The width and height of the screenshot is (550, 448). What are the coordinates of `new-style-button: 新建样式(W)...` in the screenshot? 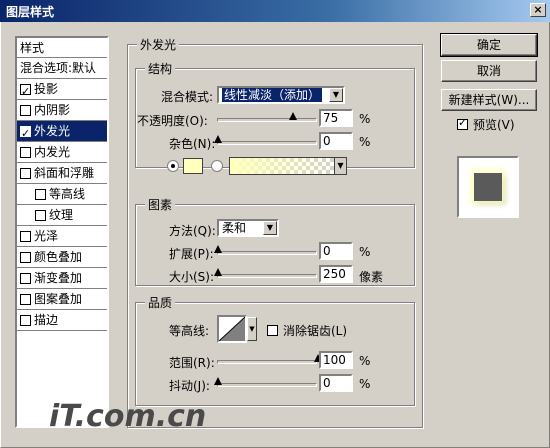 It's located at (489, 100).